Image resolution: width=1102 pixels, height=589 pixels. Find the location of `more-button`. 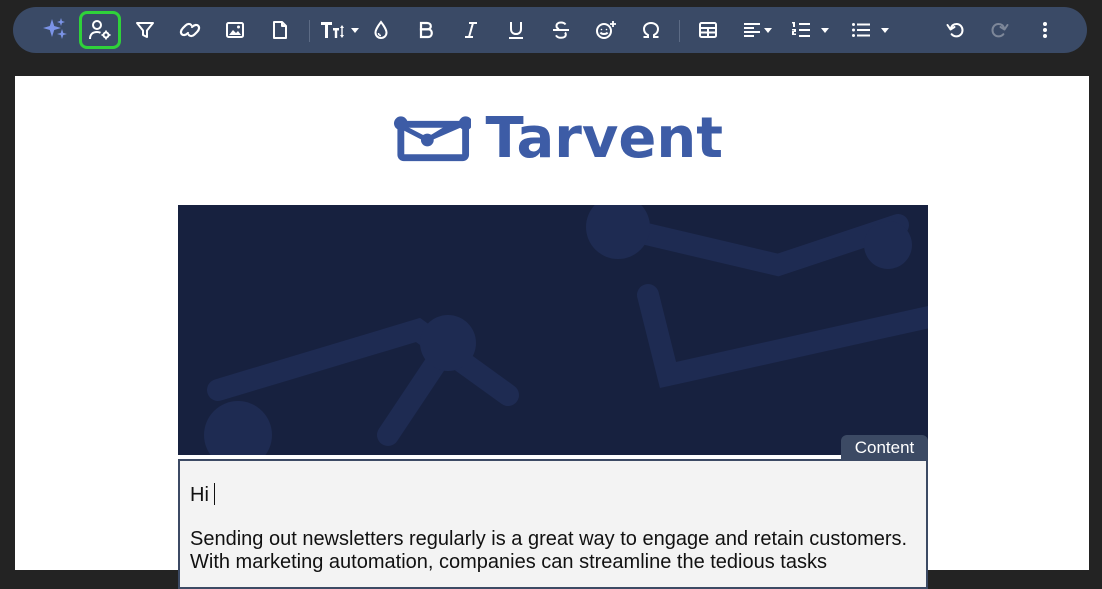

more-button is located at coordinates (1045, 30).